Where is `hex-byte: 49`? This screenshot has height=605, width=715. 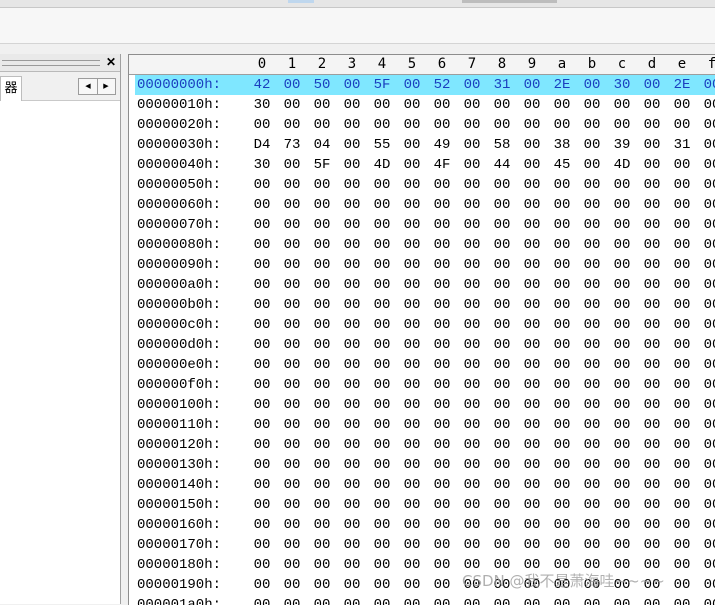
hex-byte: 49 is located at coordinates (442, 145).